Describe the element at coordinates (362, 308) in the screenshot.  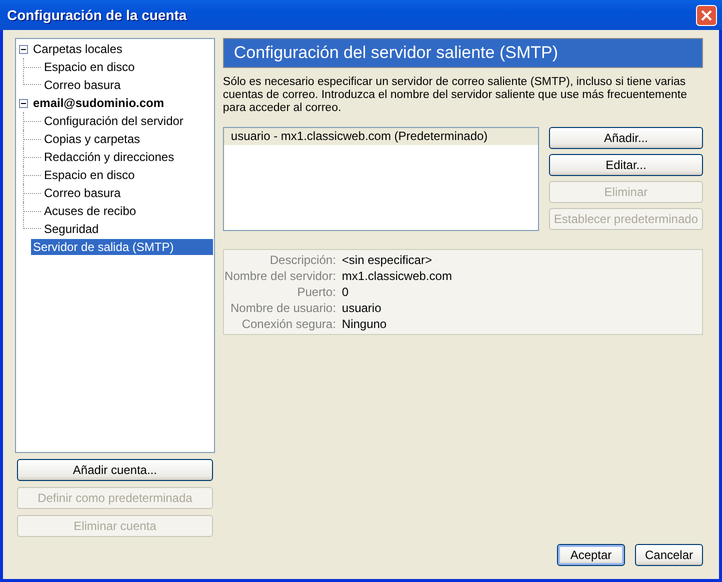
I see `detail-value: usuario` at that location.